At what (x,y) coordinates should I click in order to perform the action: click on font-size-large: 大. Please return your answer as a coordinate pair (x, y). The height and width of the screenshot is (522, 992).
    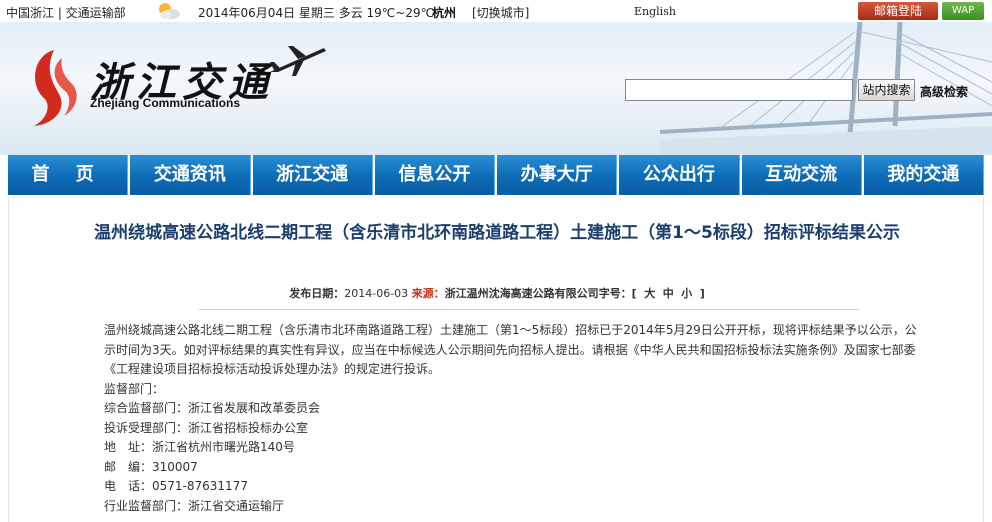
    Looking at the image, I should click on (649, 293).